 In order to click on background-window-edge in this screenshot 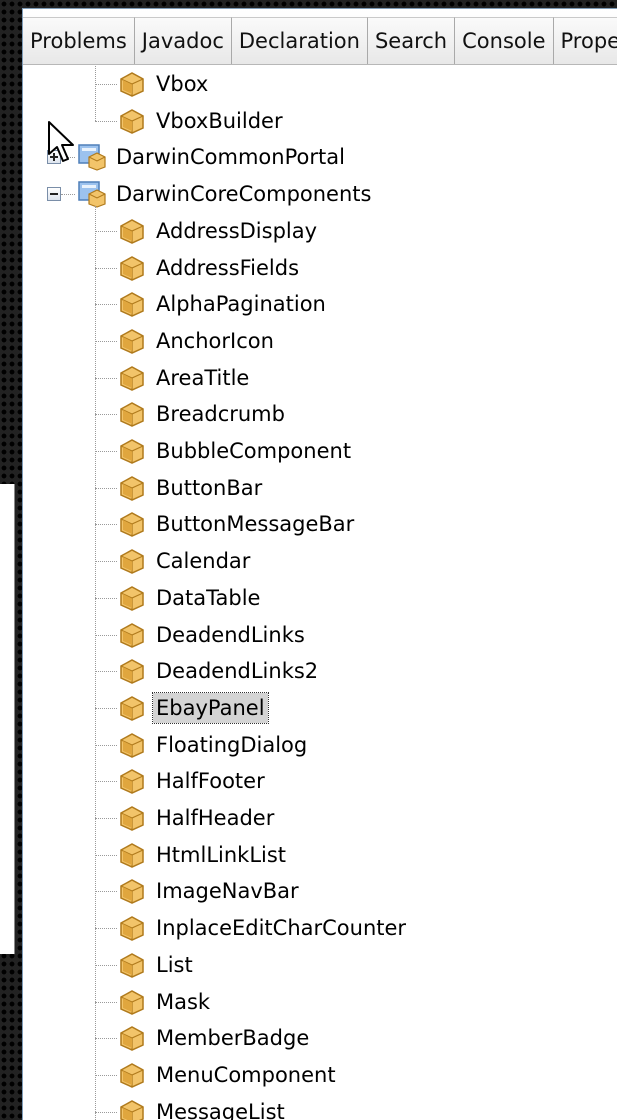, I will do `click(7, 719)`.